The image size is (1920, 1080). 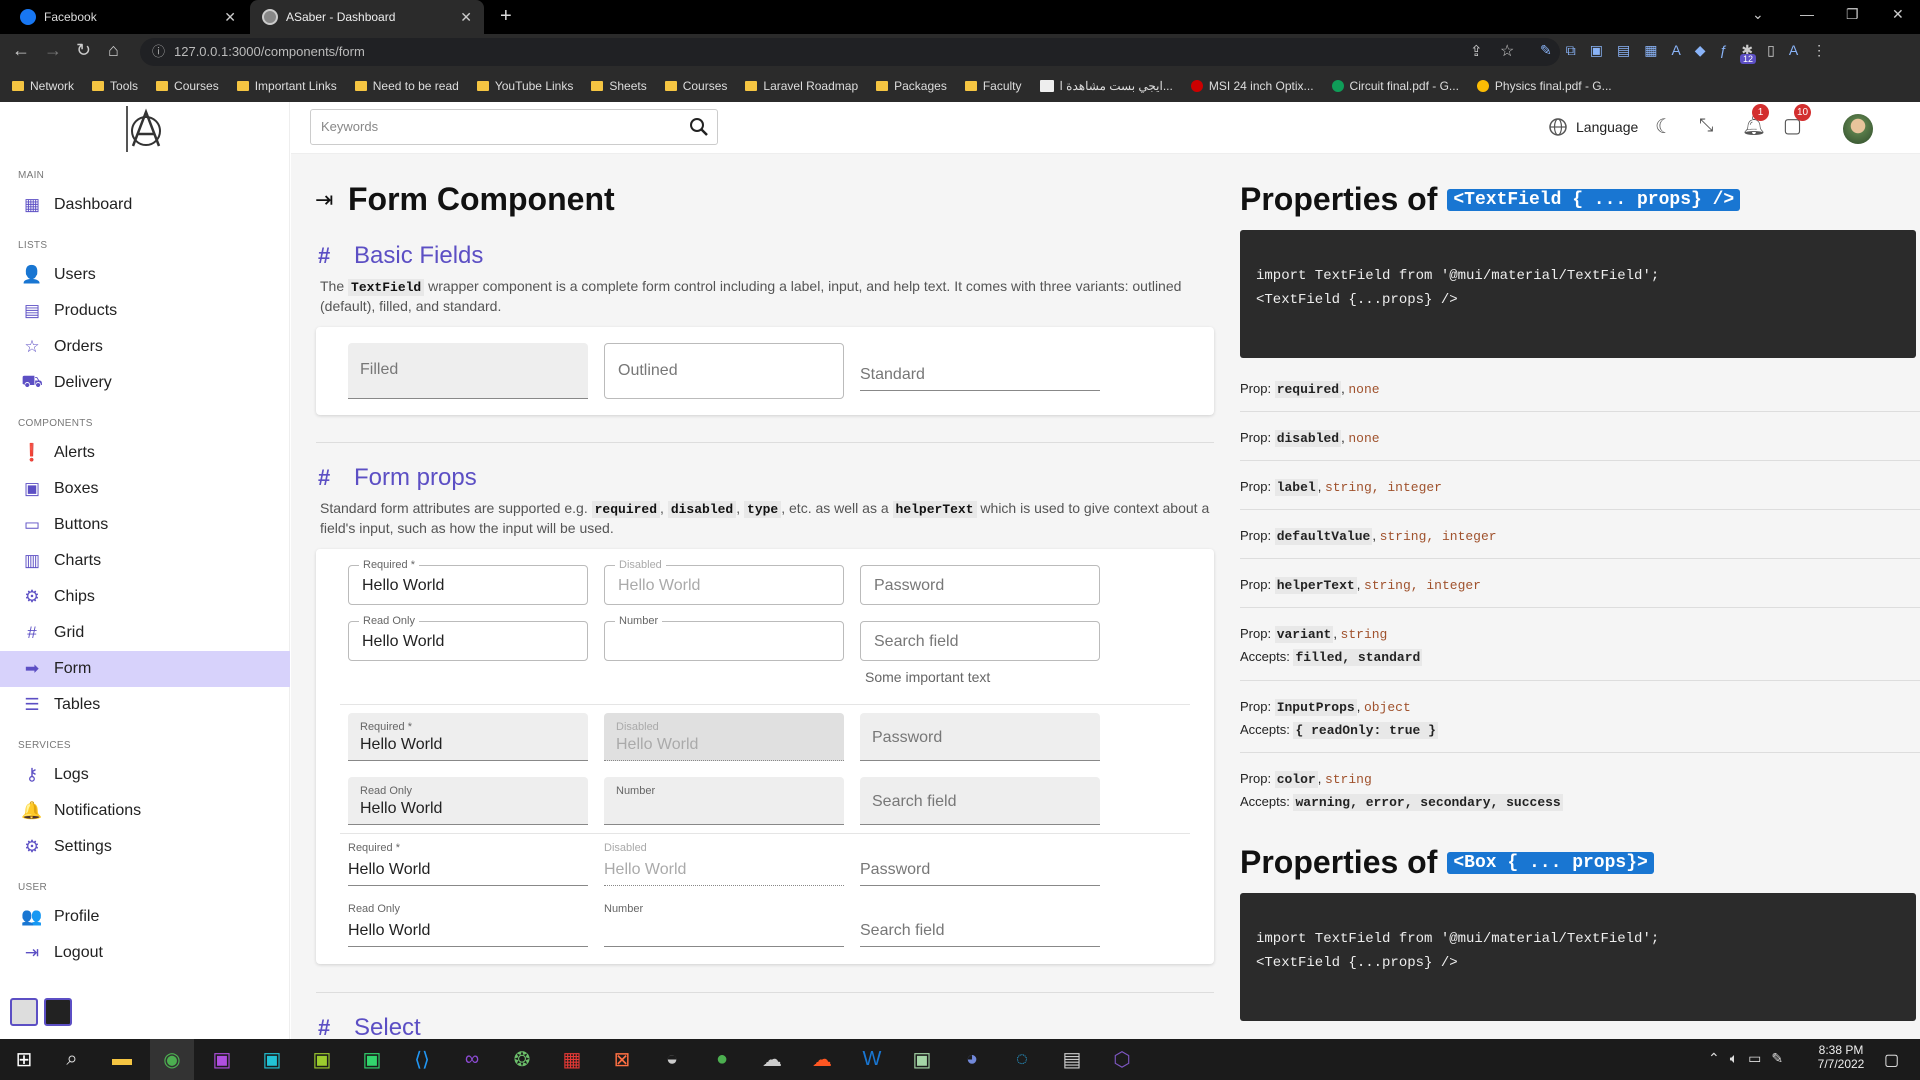 What do you see at coordinates (1675, 50) in the screenshot?
I see `extension-icon: A` at bounding box center [1675, 50].